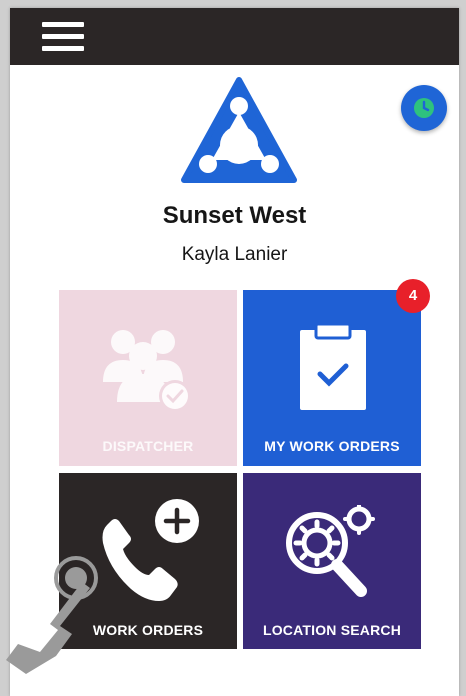 The image size is (466, 696). Describe the element at coordinates (234, 215) in the screenshot. I see `organization-name: Sunset West` at that location.